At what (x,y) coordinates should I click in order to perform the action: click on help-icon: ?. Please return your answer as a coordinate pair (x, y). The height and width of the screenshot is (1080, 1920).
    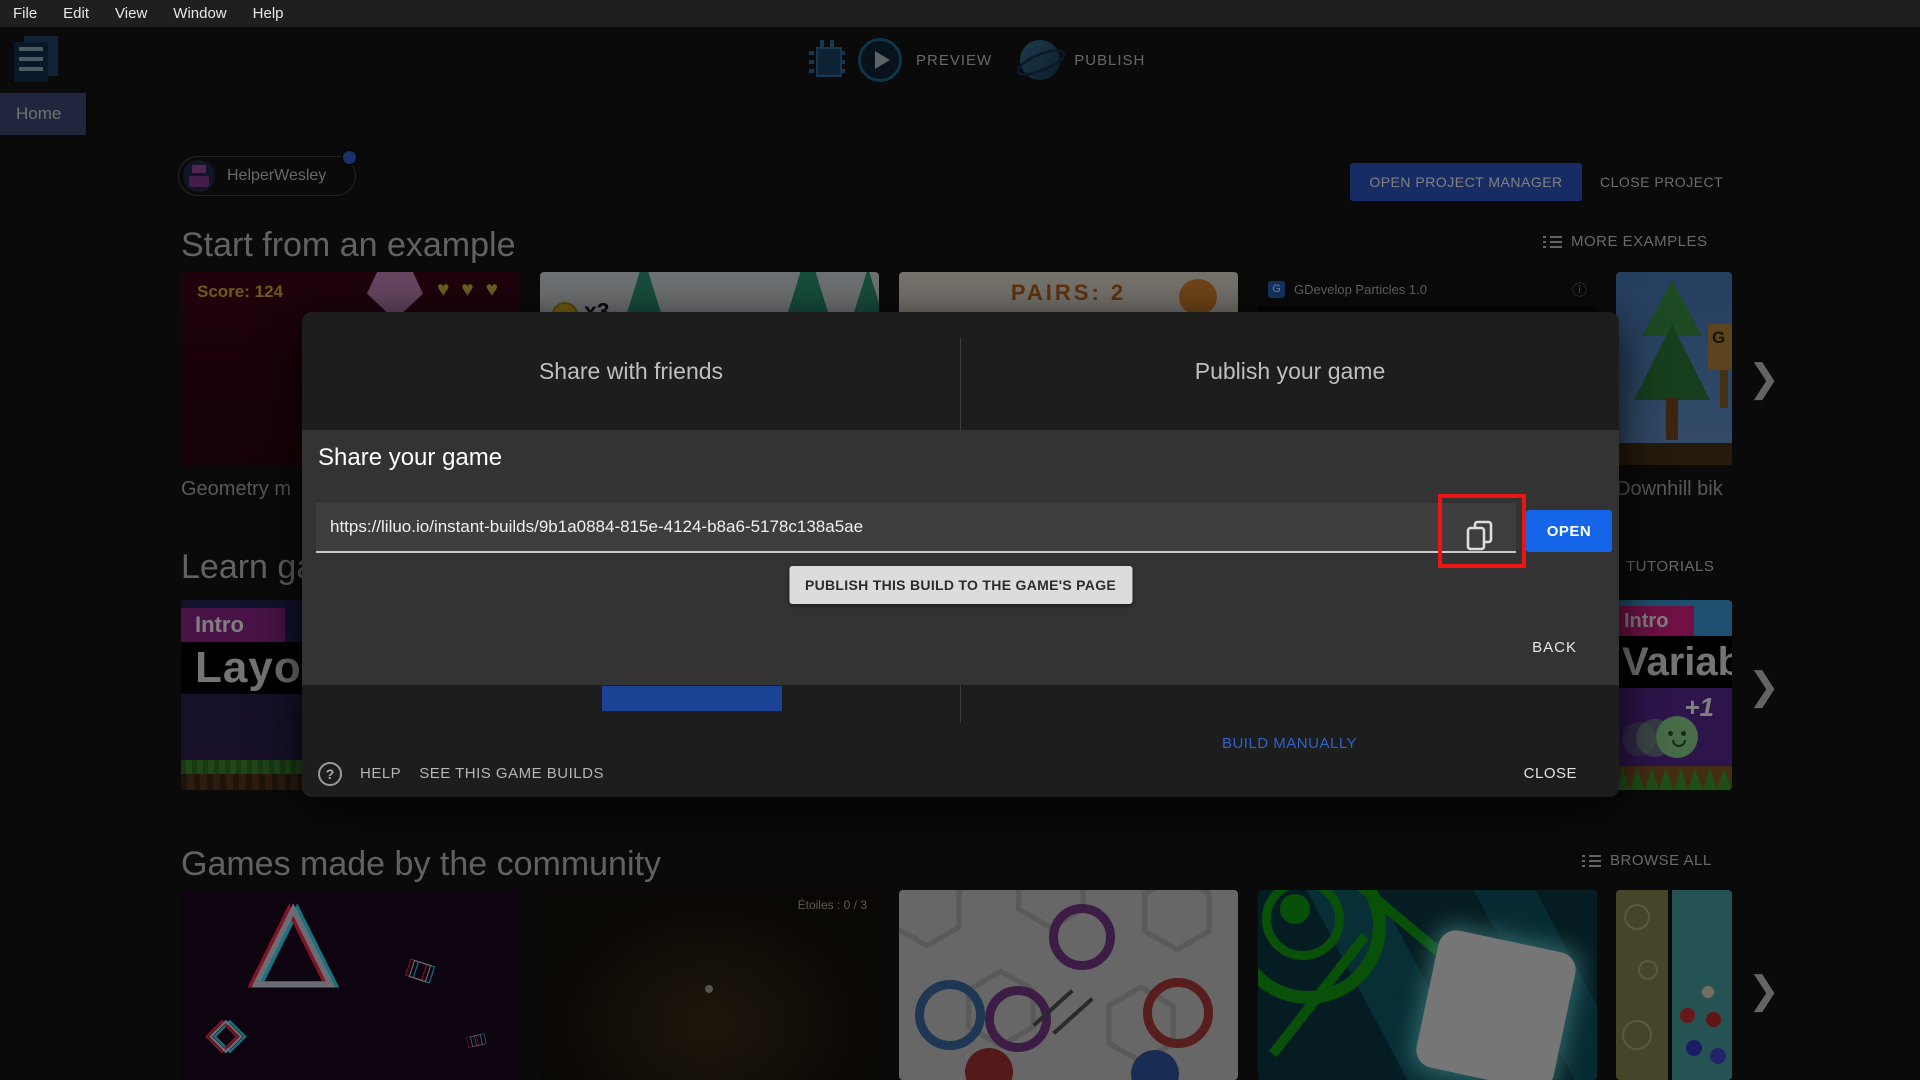
    Looking at the image, I should click on (330, 773).